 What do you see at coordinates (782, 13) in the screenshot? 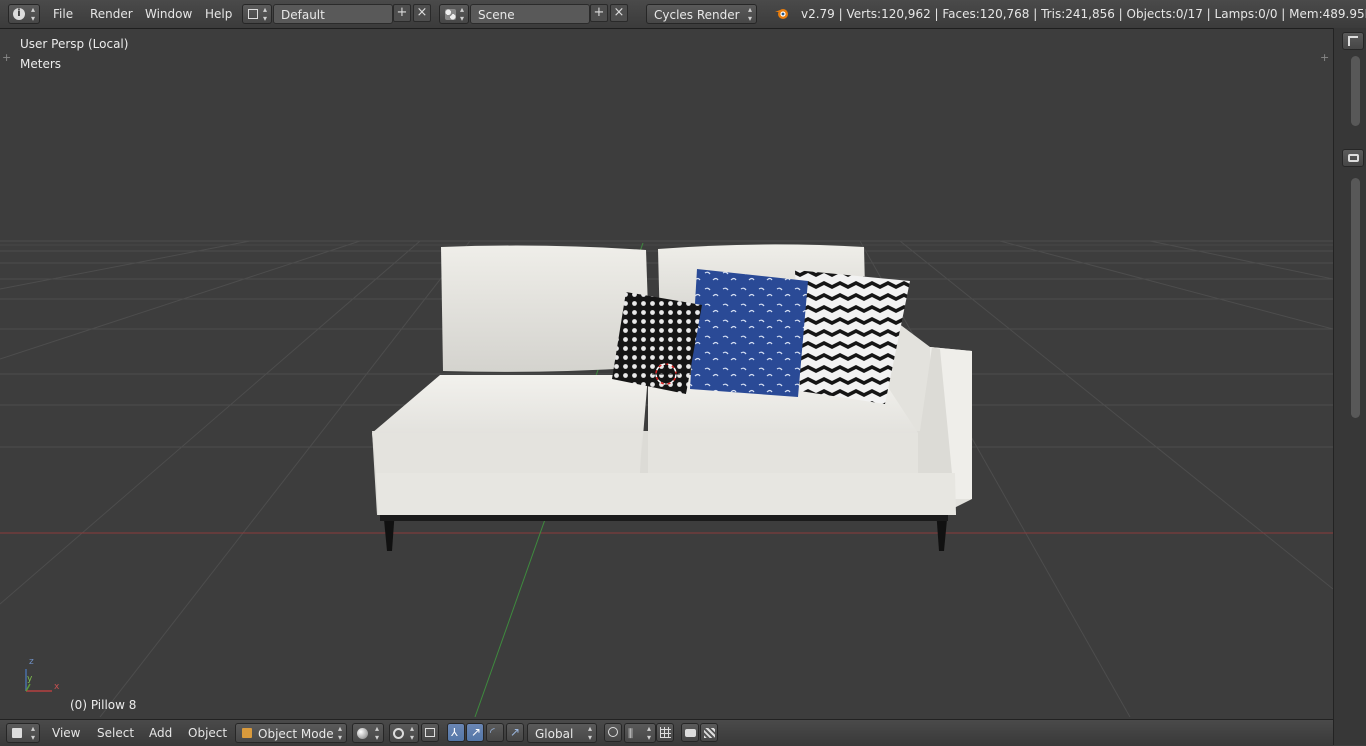
I see `blender-logo-icon` at bounding box center [782, 13].